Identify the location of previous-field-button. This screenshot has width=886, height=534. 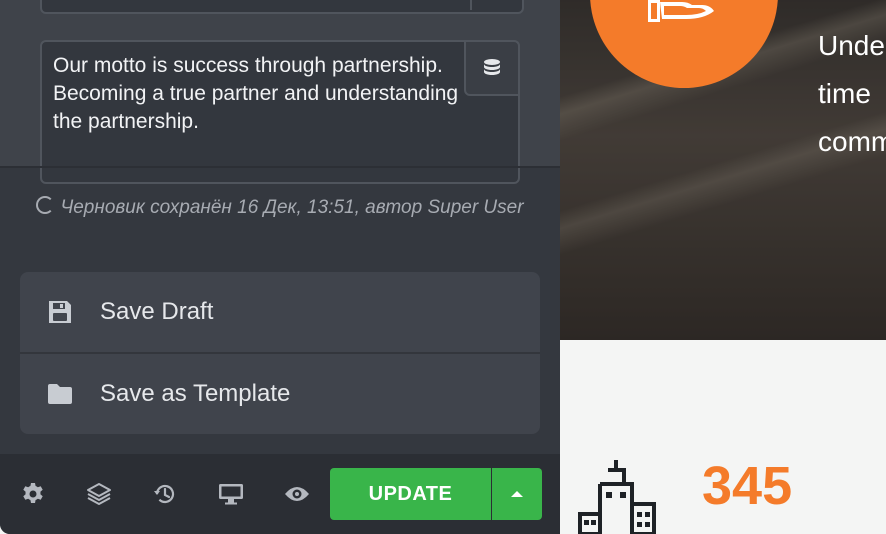
(497, 5).